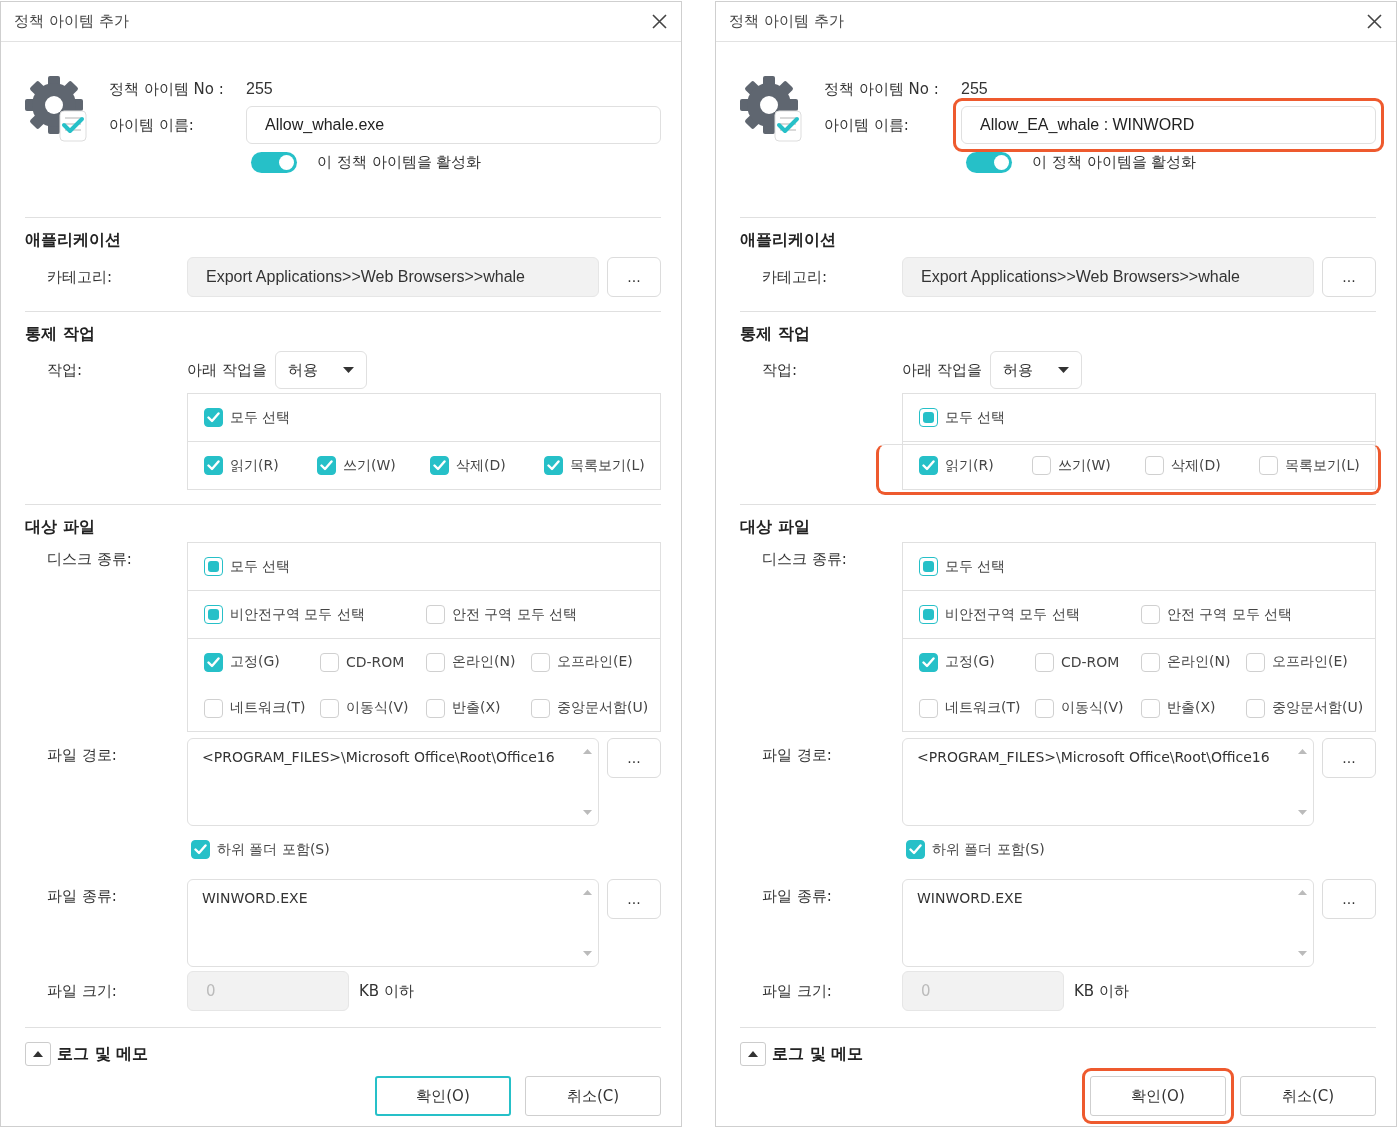  What do you see at coordinates (60, 334) in the screenshot?
I see `section-heading: 통제 작업` at bounding box center [60, 334].